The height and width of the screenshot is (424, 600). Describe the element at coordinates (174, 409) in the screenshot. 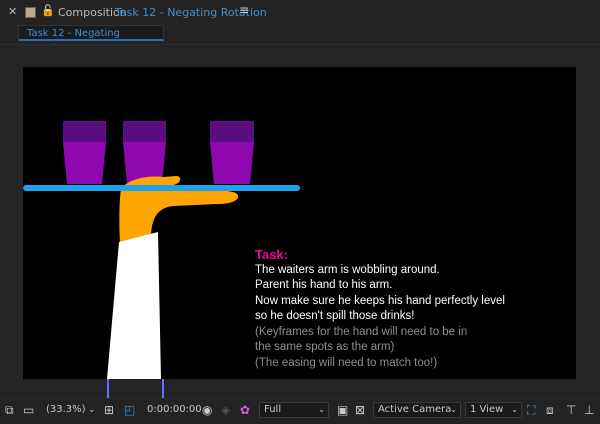

I see `current-time: 0:00:00:00` at that location.